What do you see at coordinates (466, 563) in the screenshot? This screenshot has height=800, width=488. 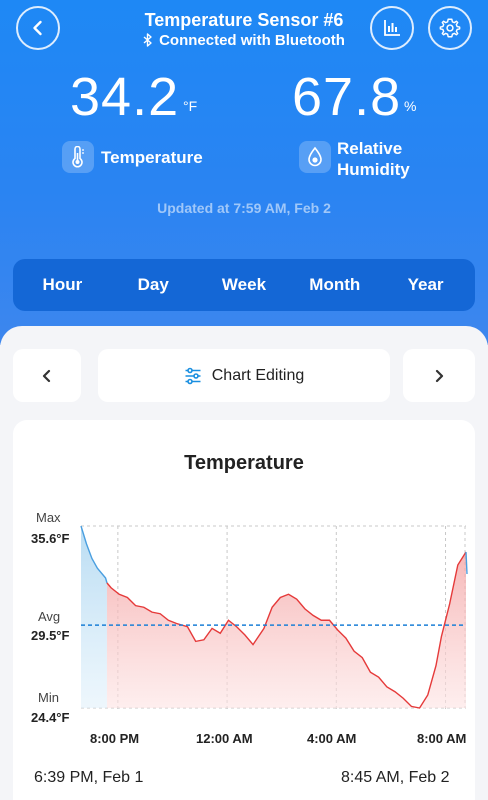 I see `series-line-tail` at bounding box center [466, 563].